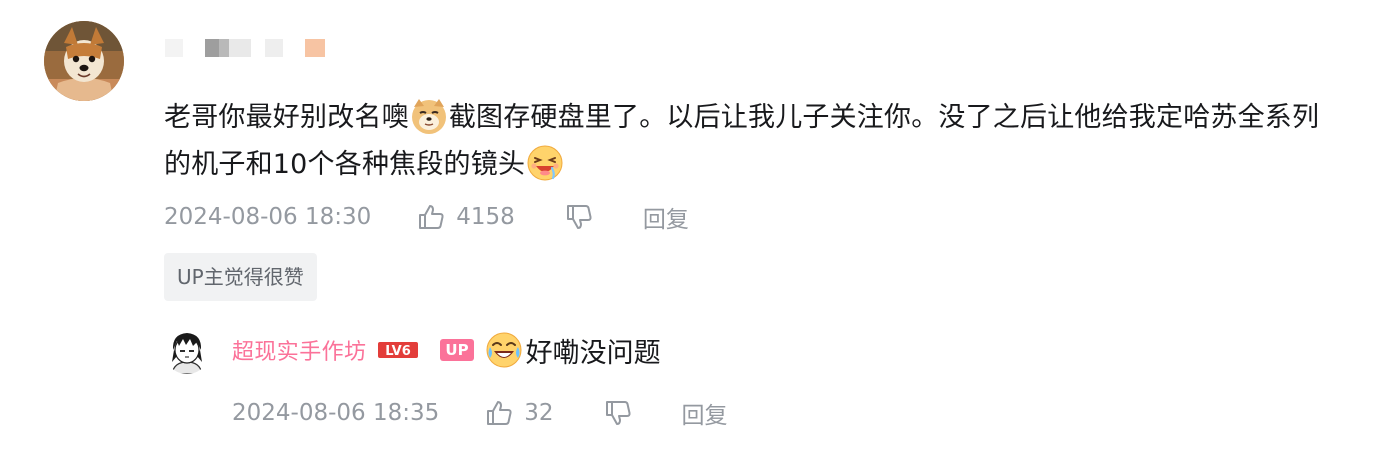 The width and height of the screenshot is (1382, 450). What do you see at coordinates (286, 117) in the screenshot?
I see `comment-text-part1: 老哥你最好别改名噢` at bounding box center [286, 117].